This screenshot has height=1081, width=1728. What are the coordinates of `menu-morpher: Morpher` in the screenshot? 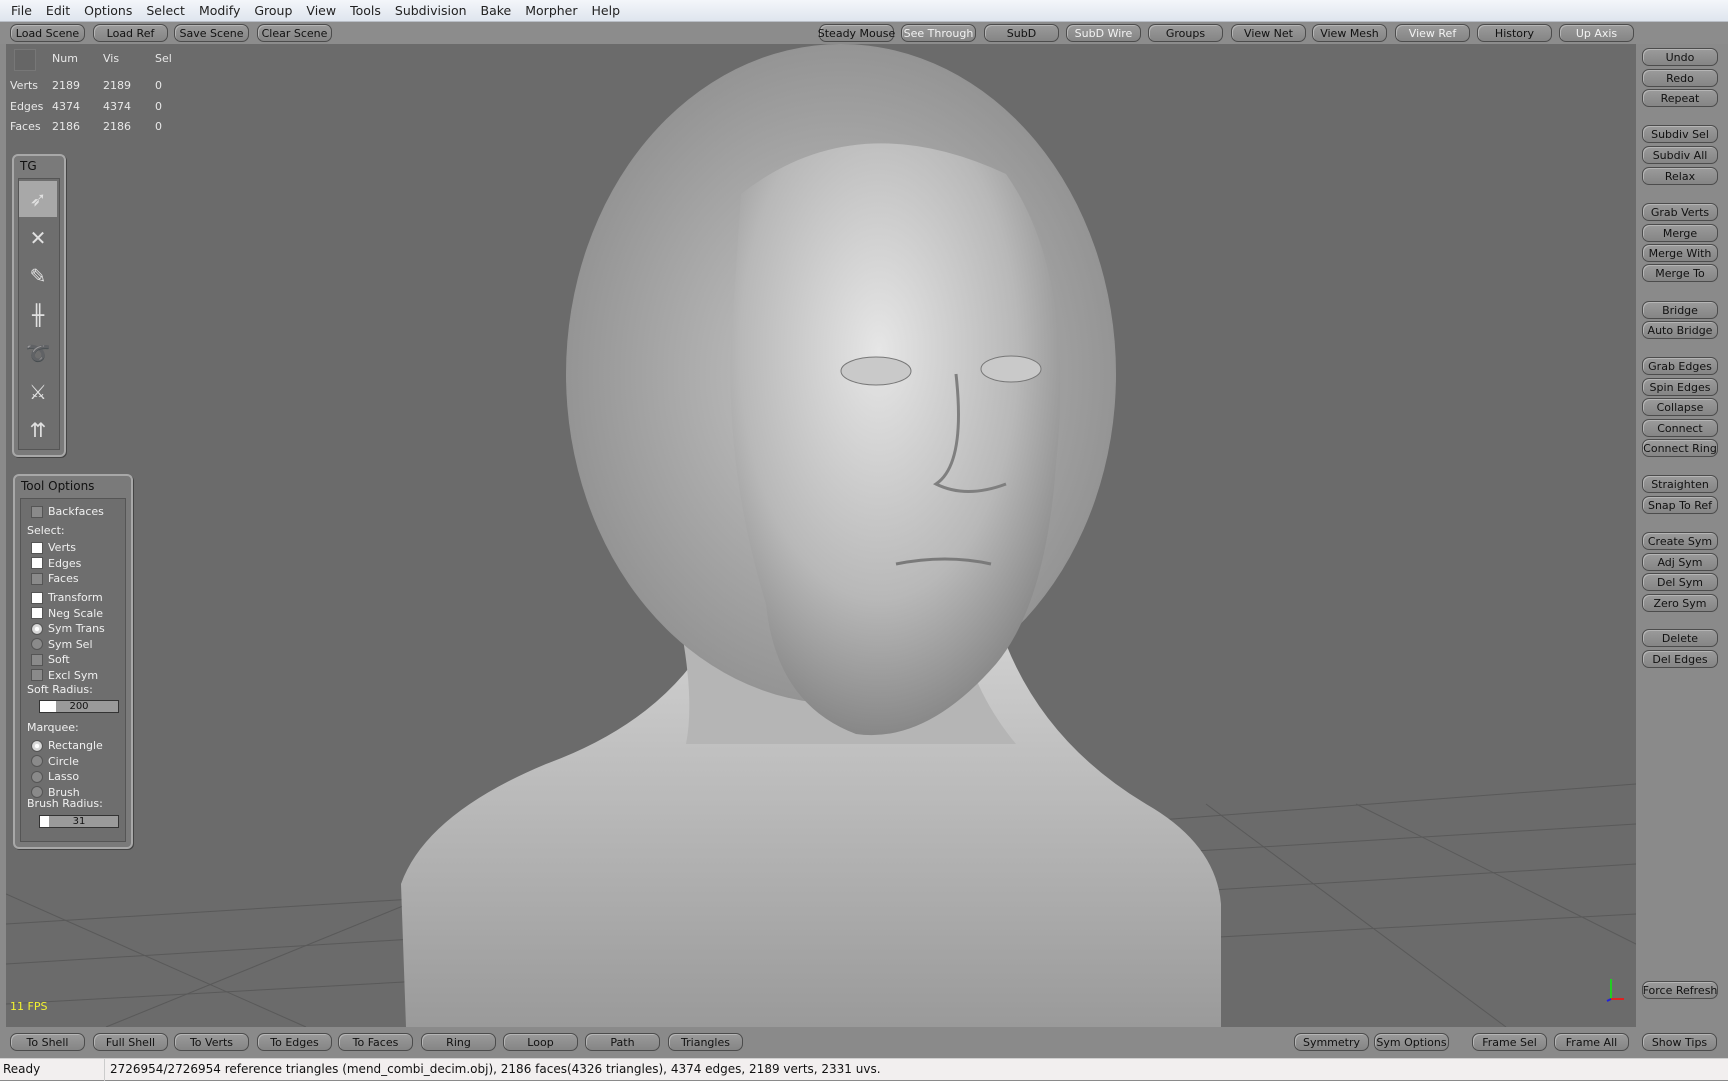 It's located at (551, 10).